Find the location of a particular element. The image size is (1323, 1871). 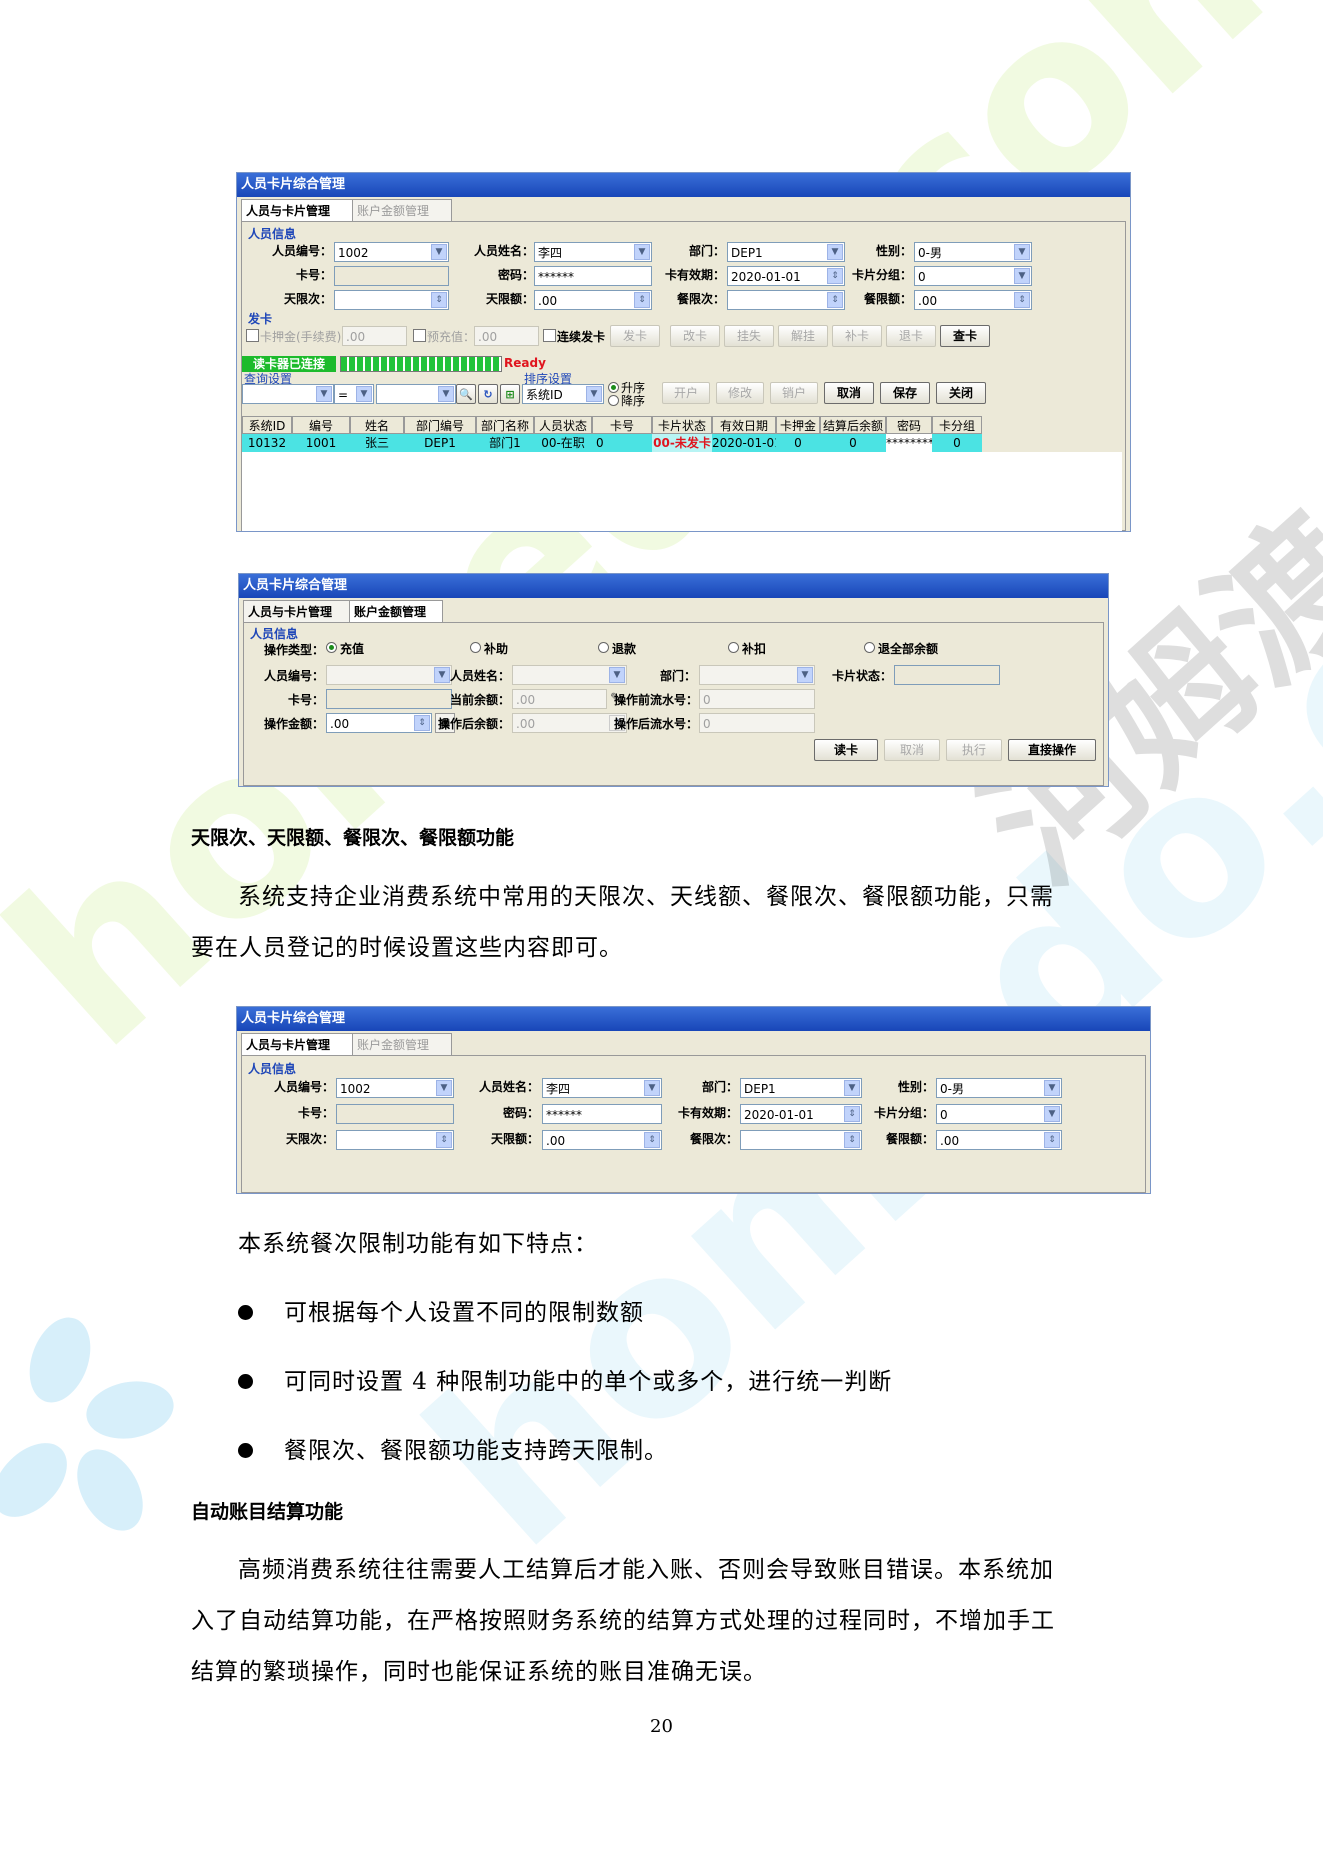

col-valid-date: 有效日期 is located at coordinates (744, 425).